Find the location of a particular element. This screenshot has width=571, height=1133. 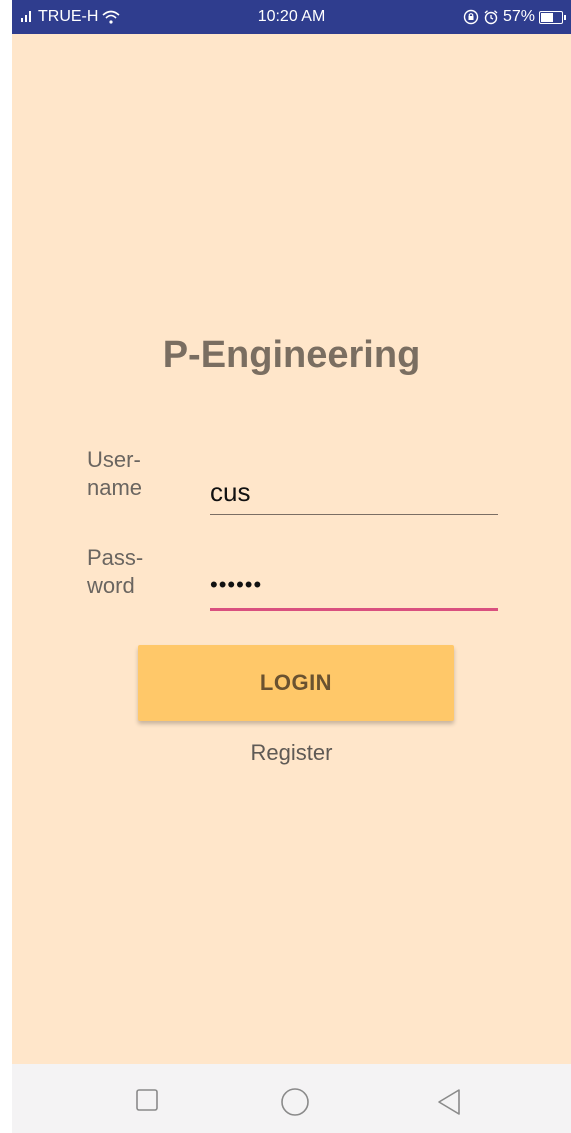

username-field: cus is located at coordinates (354, 494).